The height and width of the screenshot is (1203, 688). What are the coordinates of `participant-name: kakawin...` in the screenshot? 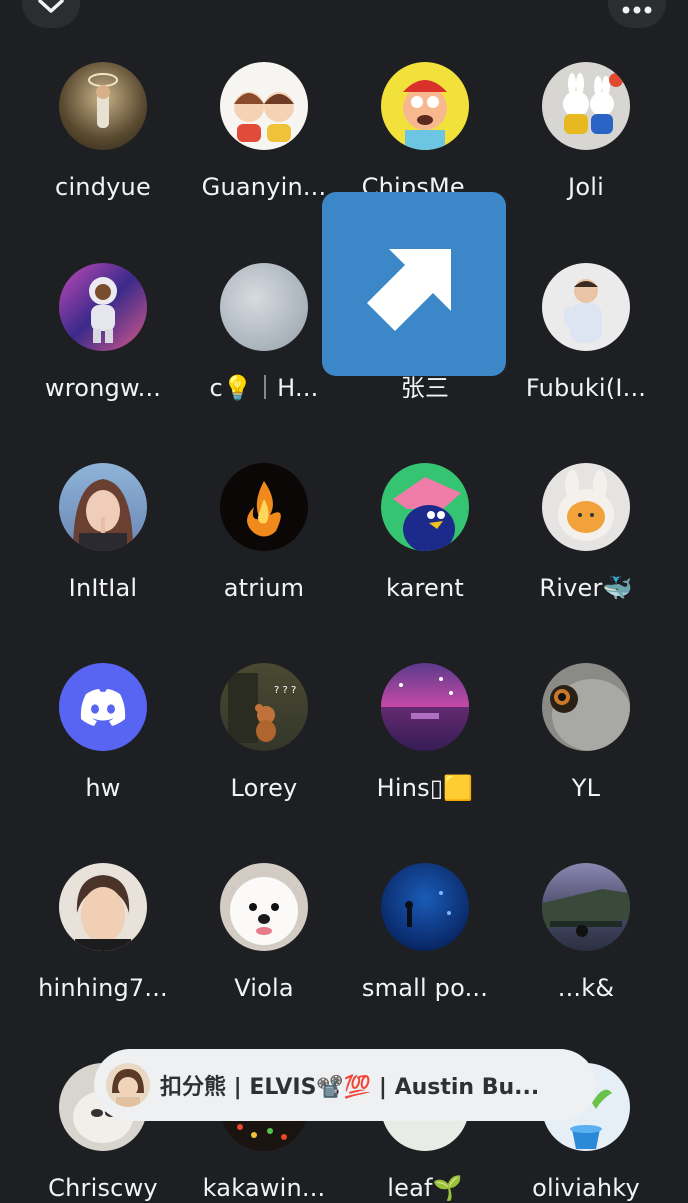 It's located at (264, 1188).